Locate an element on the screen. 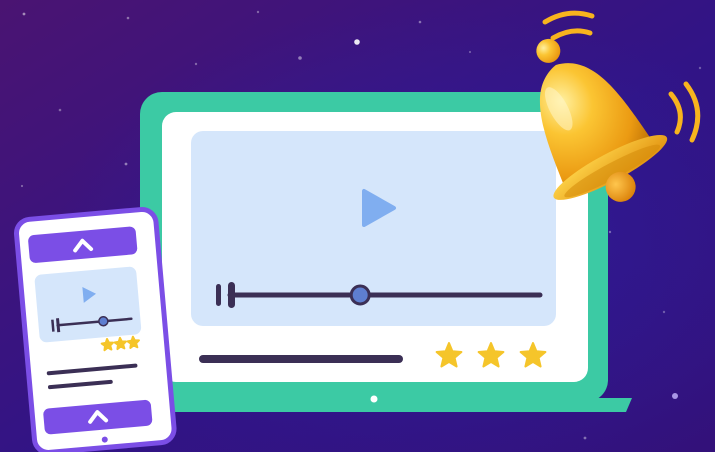 The image size is (715, 452). phone-video-card is located at coordinates (88, 304).